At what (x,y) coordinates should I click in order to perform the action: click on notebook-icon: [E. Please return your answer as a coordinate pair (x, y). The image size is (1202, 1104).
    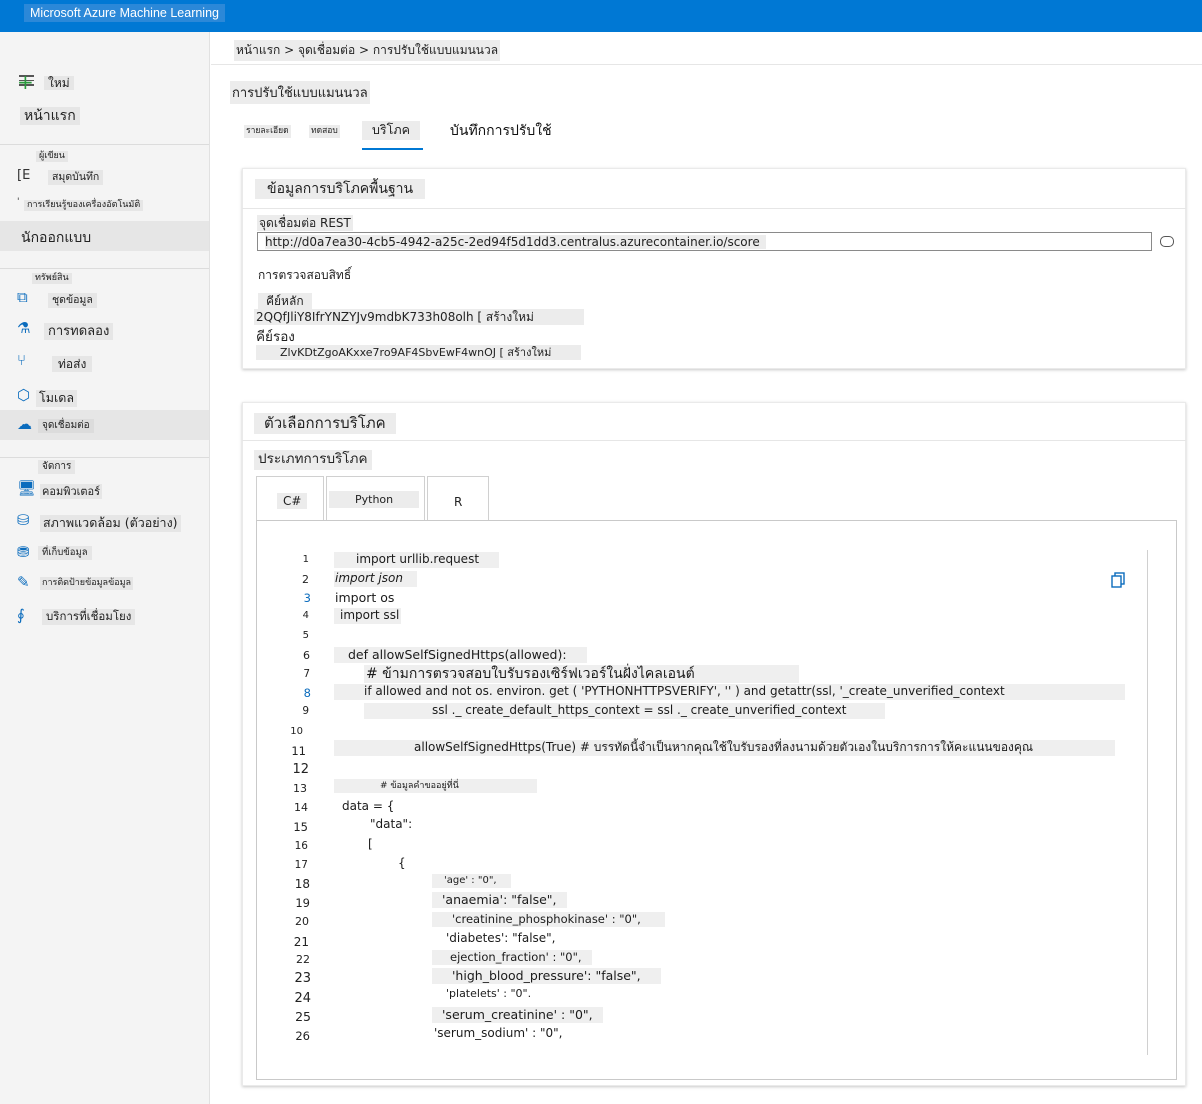
    Looking at the image, I should click on (24, 175).